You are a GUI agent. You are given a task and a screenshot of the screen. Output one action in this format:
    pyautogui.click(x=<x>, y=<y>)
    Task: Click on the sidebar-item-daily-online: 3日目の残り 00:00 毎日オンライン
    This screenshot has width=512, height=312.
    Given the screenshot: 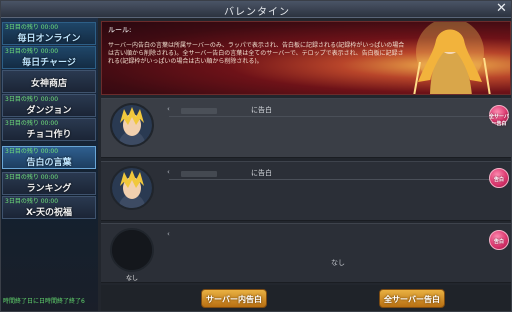 What is the action you would take?
    pyautogui.click(x=49, y=33)
    